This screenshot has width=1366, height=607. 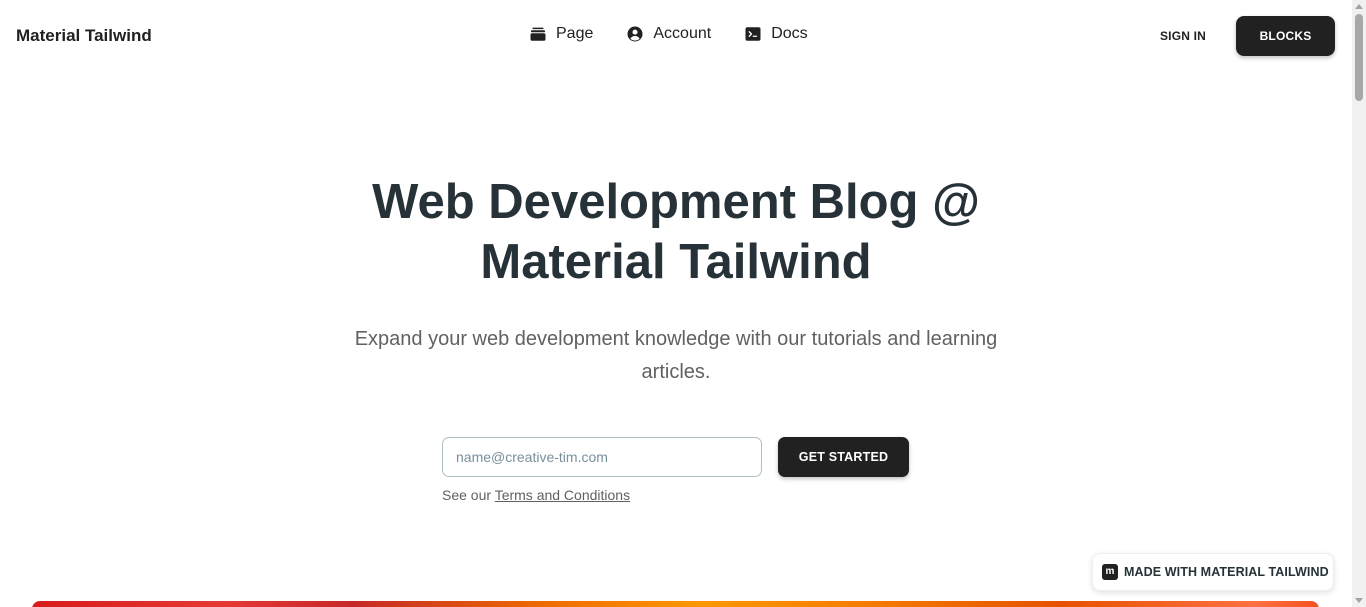 What do you see at coordinates (676, 262) in the screenshot?
I see `page-title-line-2: Material Tailwind` at bounding box center [676, 262].